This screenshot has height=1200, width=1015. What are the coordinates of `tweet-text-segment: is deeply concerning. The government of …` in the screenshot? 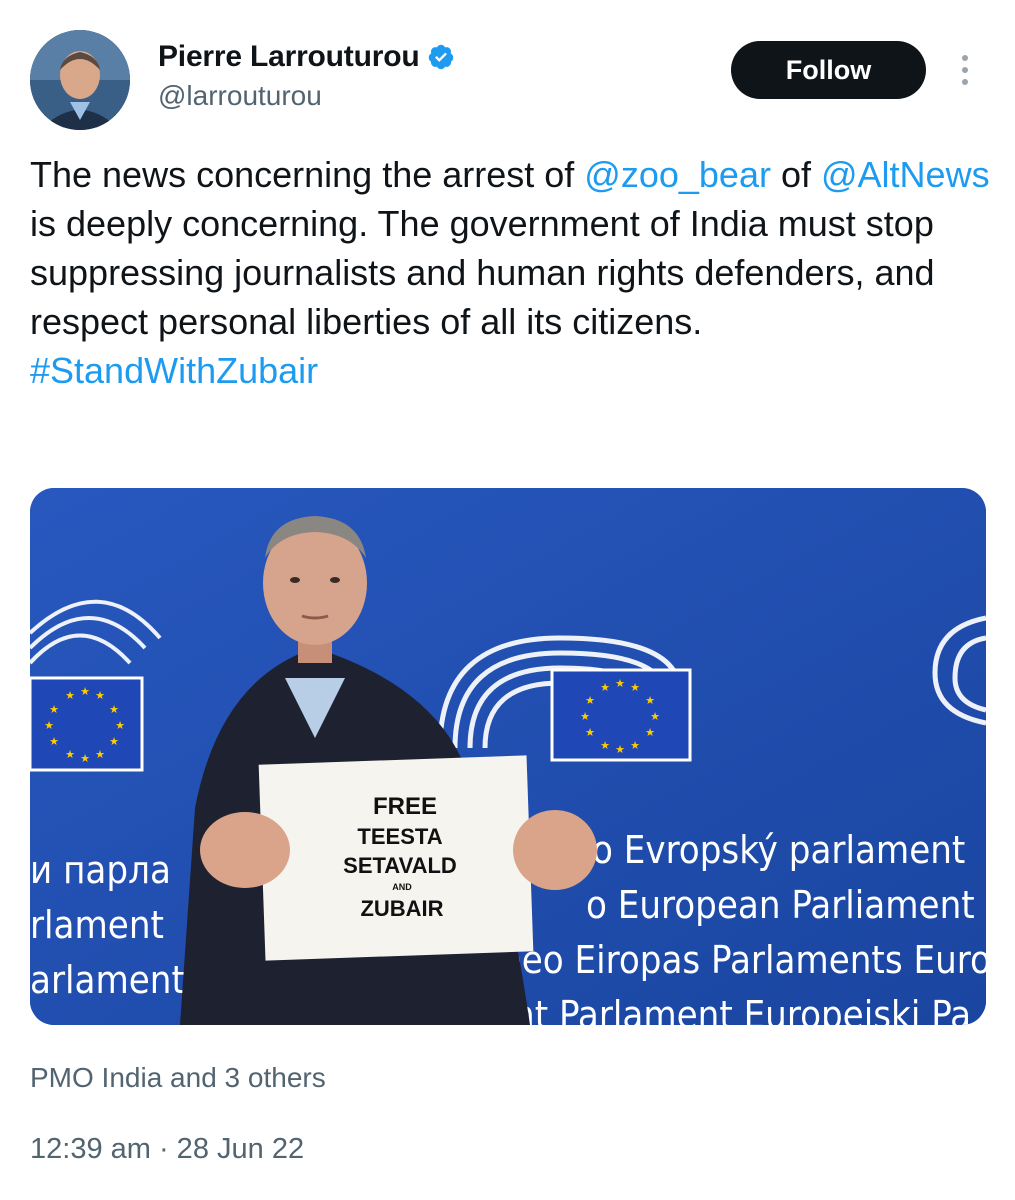 It's located at (482, 272).